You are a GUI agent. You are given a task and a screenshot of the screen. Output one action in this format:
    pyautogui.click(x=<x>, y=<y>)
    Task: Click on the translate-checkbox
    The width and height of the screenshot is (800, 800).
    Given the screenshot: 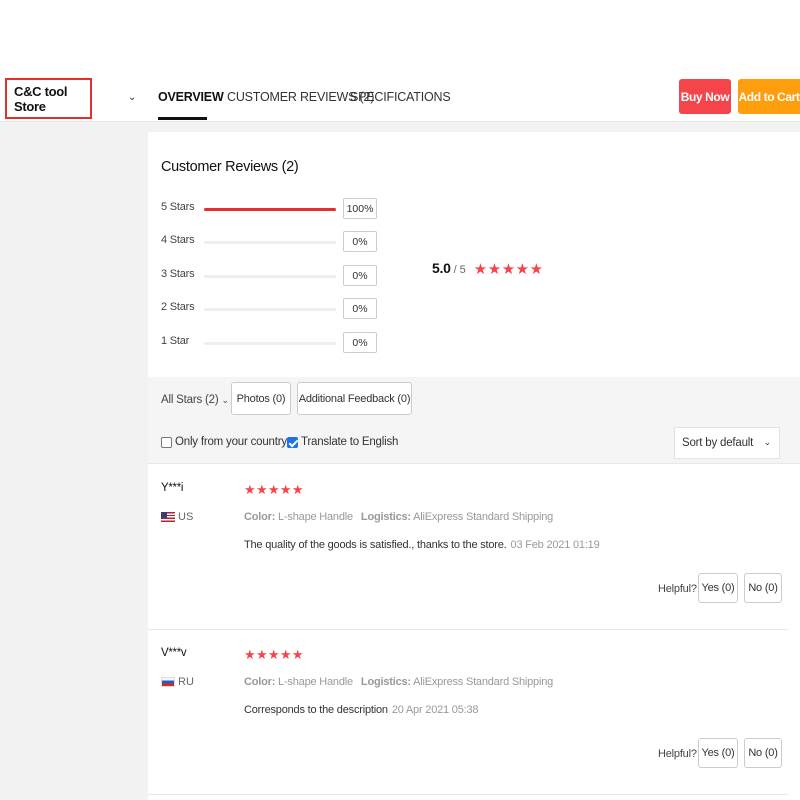 What is the action you would take?
    pyautogui.click(x=292, y=442)
    